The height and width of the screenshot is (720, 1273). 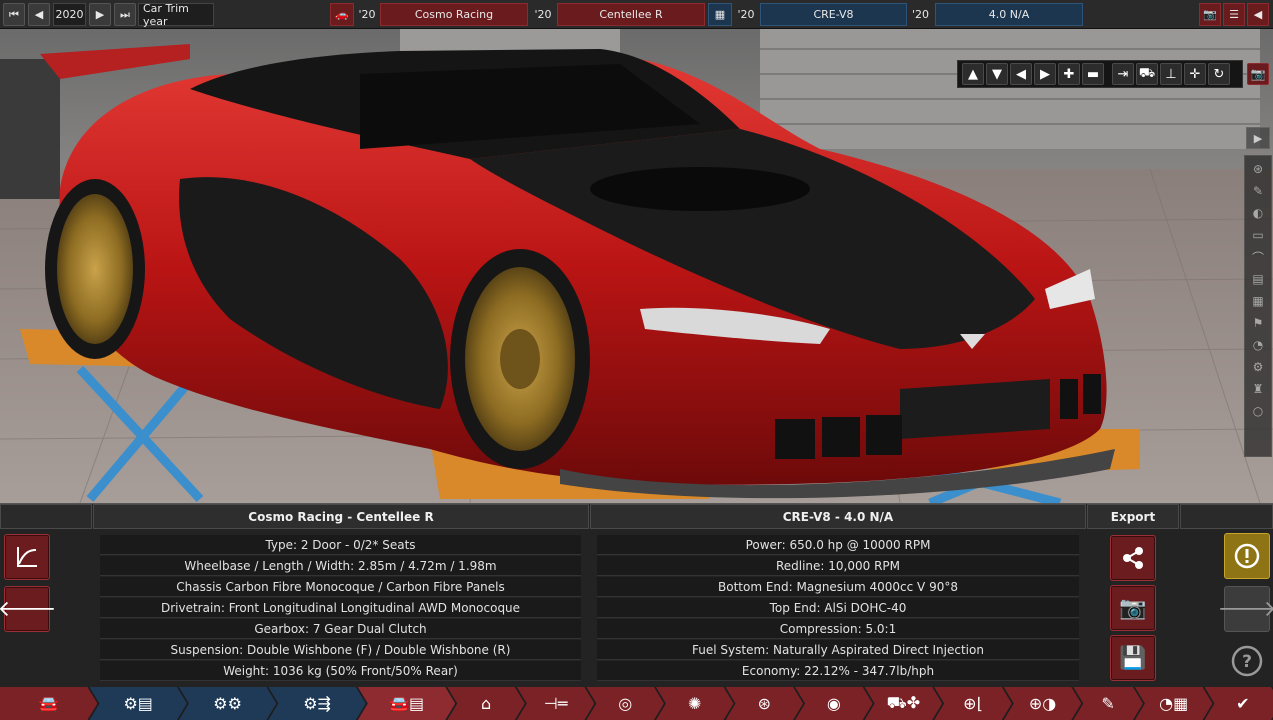 I want to click on right-header, so click(x=1226, y=516).